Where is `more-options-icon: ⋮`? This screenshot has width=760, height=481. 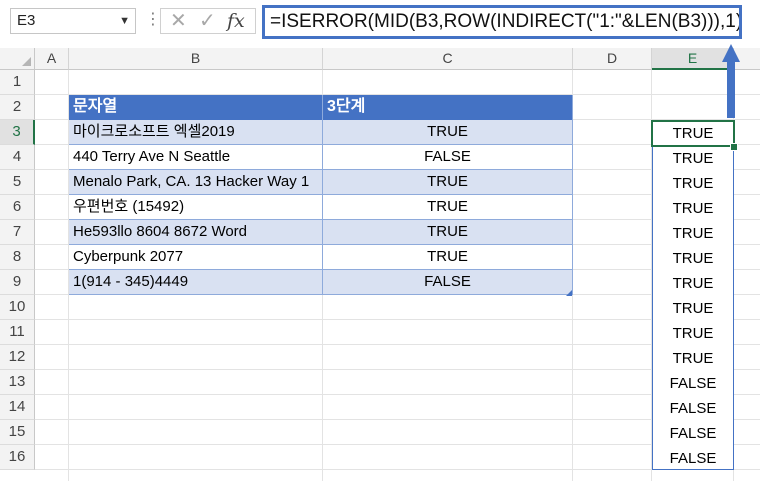 more-options-icon: ⋮ is located at coordinates (153, 21).